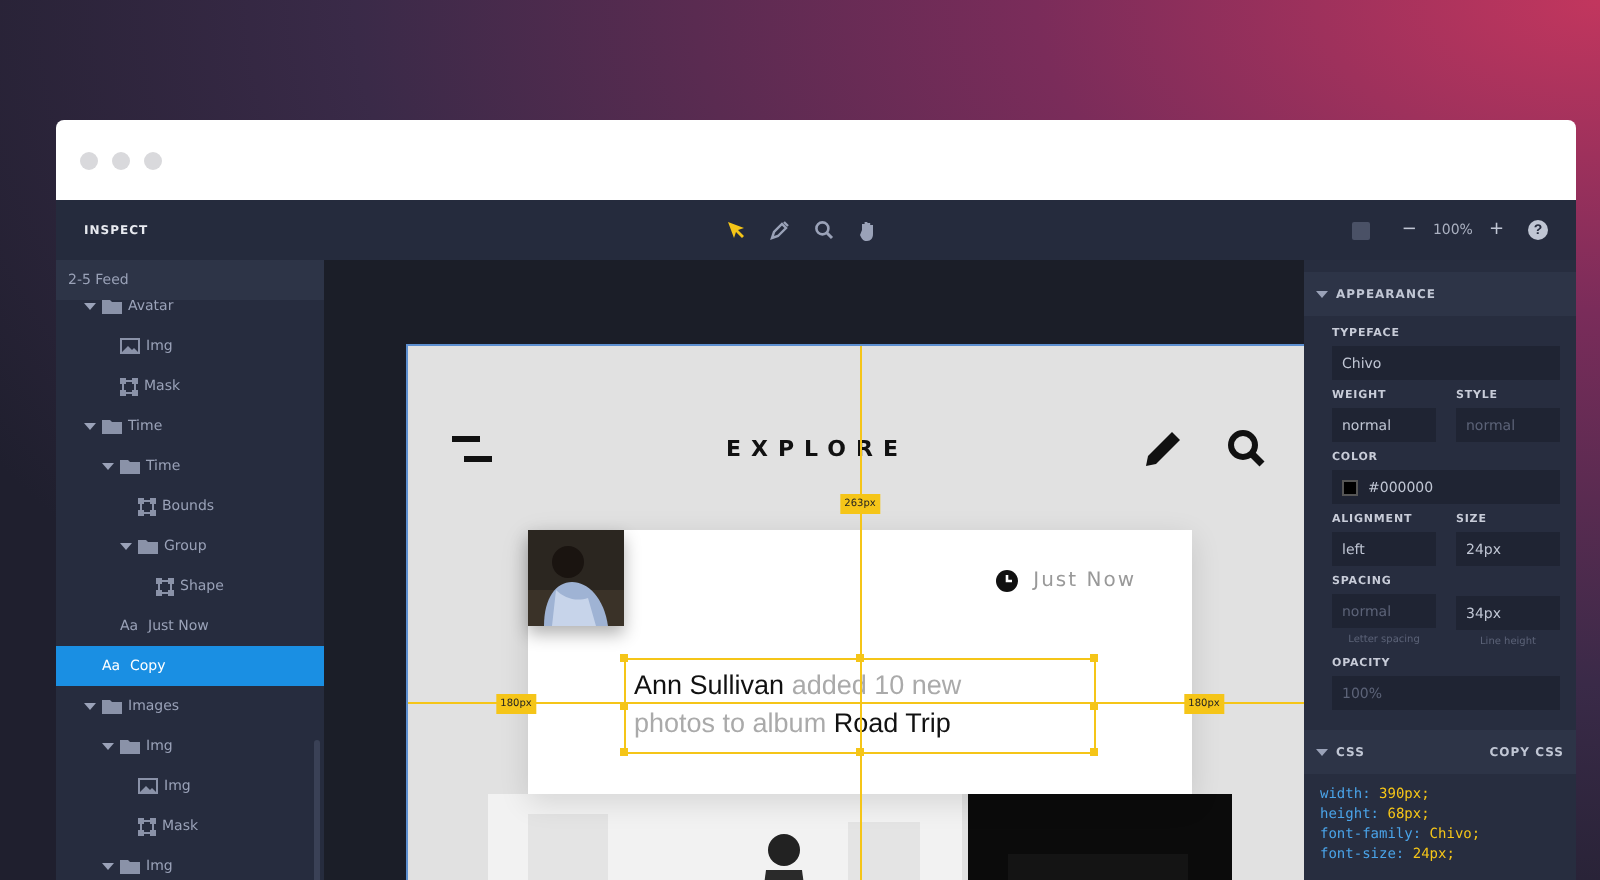  Describe the element at coordinates (1409, 230) in the screenshot. I see `zoom-out-button: −` at that location.